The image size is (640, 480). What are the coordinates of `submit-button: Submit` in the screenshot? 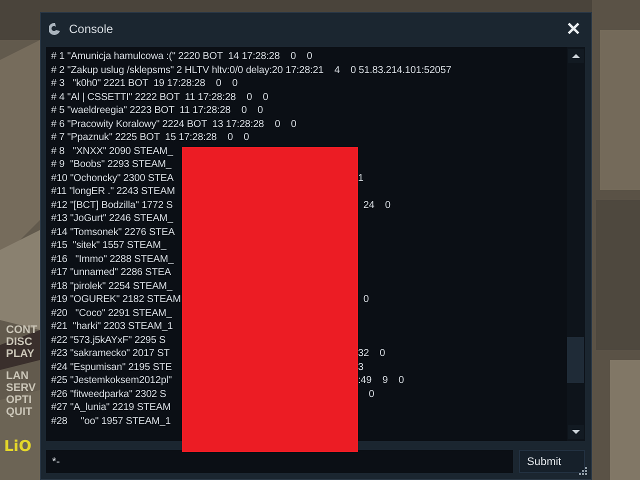 It's located at (552, 461).